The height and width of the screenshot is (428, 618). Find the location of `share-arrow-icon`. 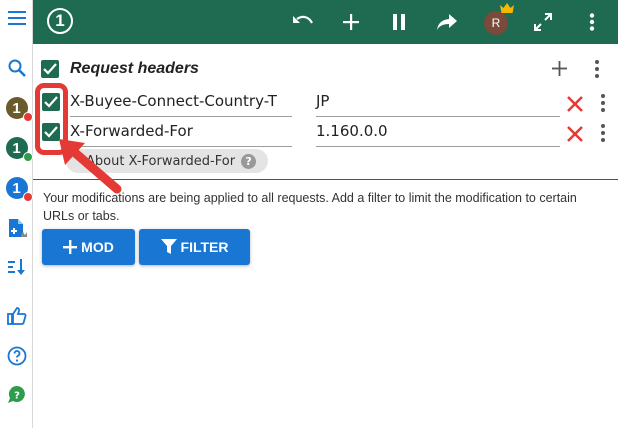

share-arrow-icon is located at coordinates (447, 22).